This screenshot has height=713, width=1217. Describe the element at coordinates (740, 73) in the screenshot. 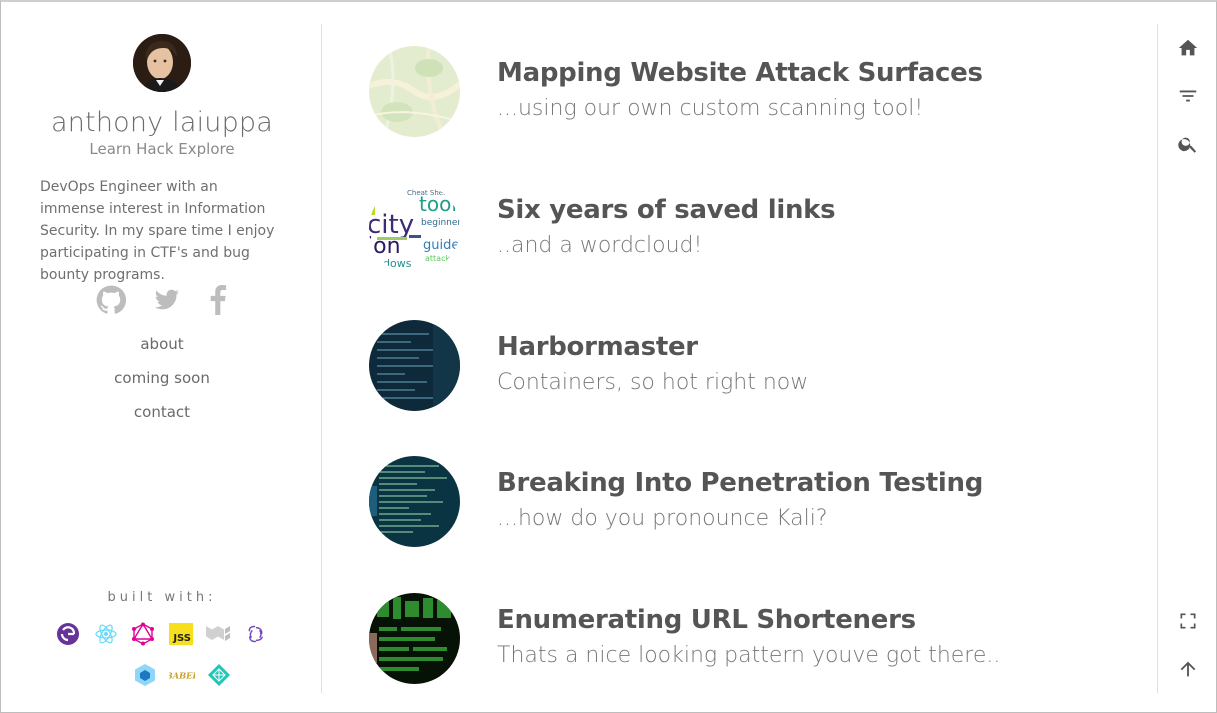

I see `post-title: Mapping Website Attack Surfaces` at that location.